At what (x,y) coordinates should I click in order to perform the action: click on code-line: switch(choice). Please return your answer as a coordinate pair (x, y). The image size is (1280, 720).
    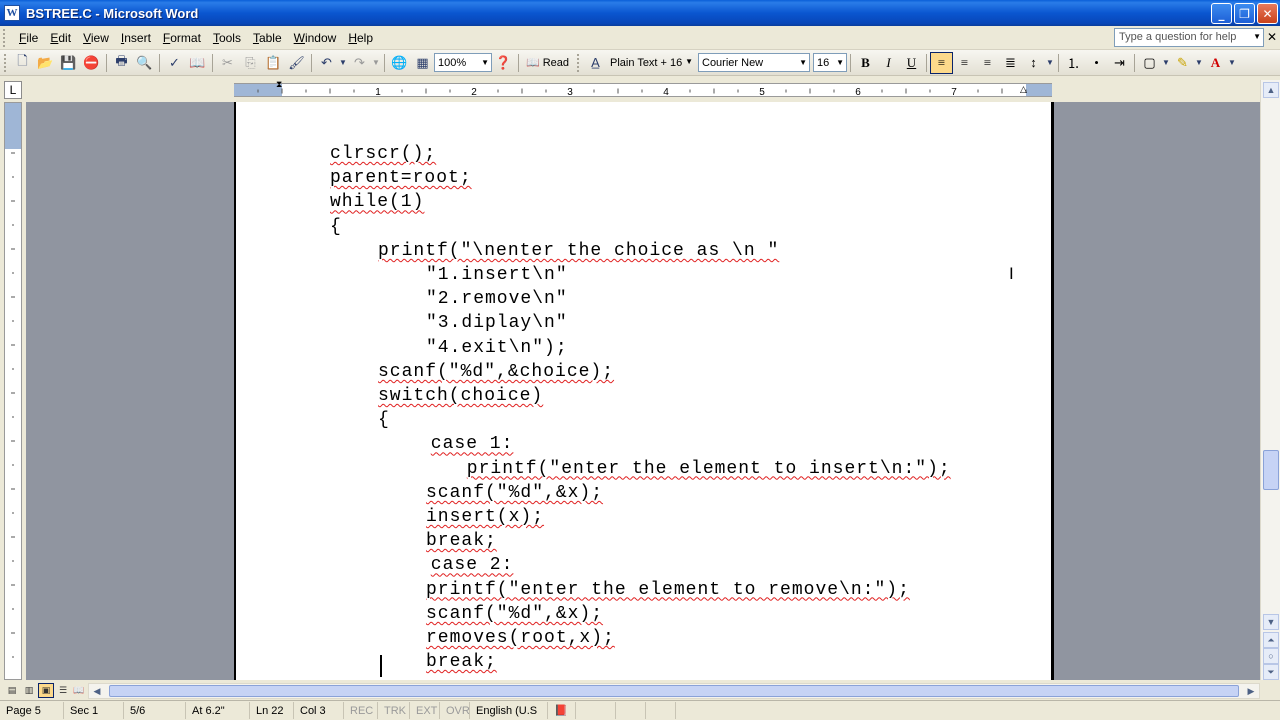
    Looking at the image, I should click on (460, 396).